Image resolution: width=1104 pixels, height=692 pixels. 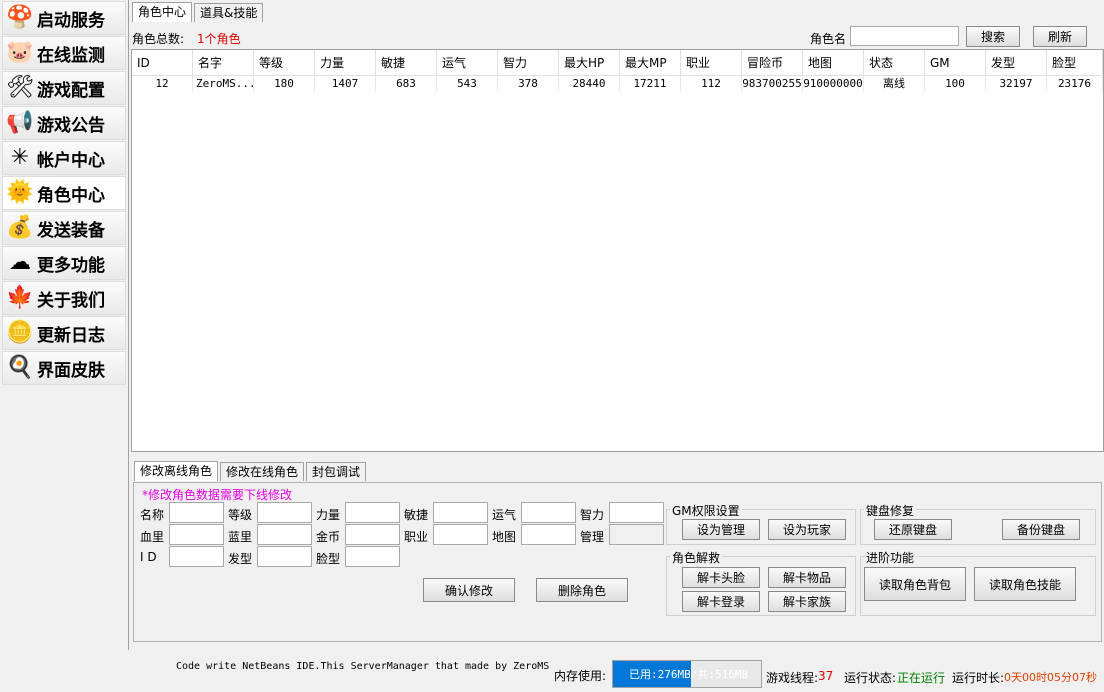 I want to click on column-header: 地图, so click(x=833, y=63).